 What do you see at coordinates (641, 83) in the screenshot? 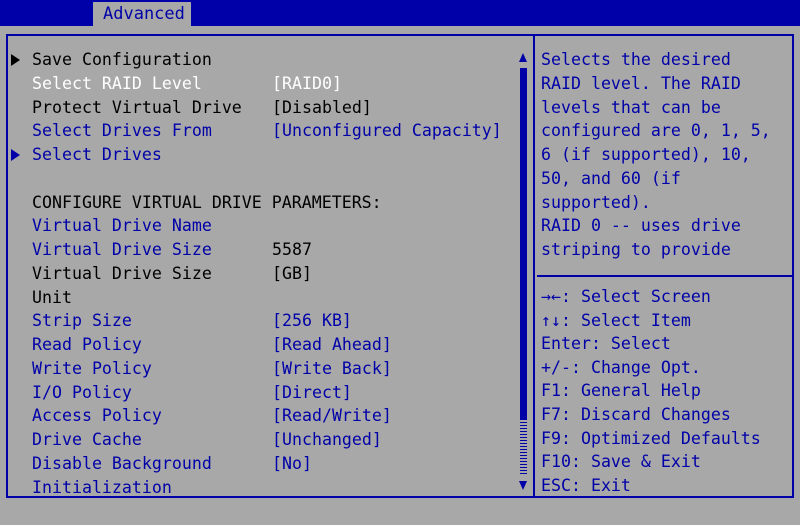
I see `help-text-line: RAID level. The RAID` at bounding box center [641, 83].